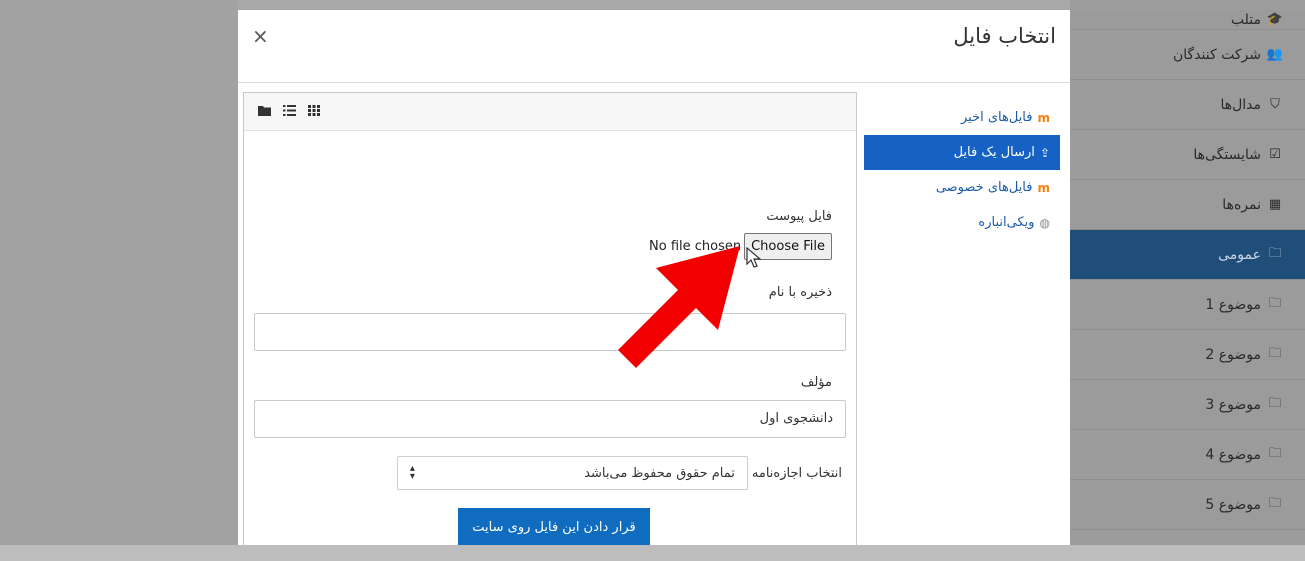 The width and height of the screenshot is (1305, 561). Describe the element at coordinates (796, 473) in the screenshot. I see `license-label: انتخاب اجازه‌نامه` at that location.